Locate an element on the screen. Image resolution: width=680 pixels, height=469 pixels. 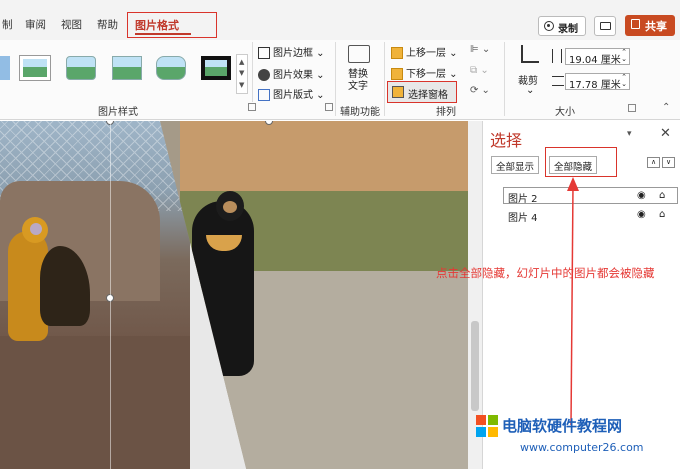
item-label: 图片 2 is located at coordinates (523, 199).